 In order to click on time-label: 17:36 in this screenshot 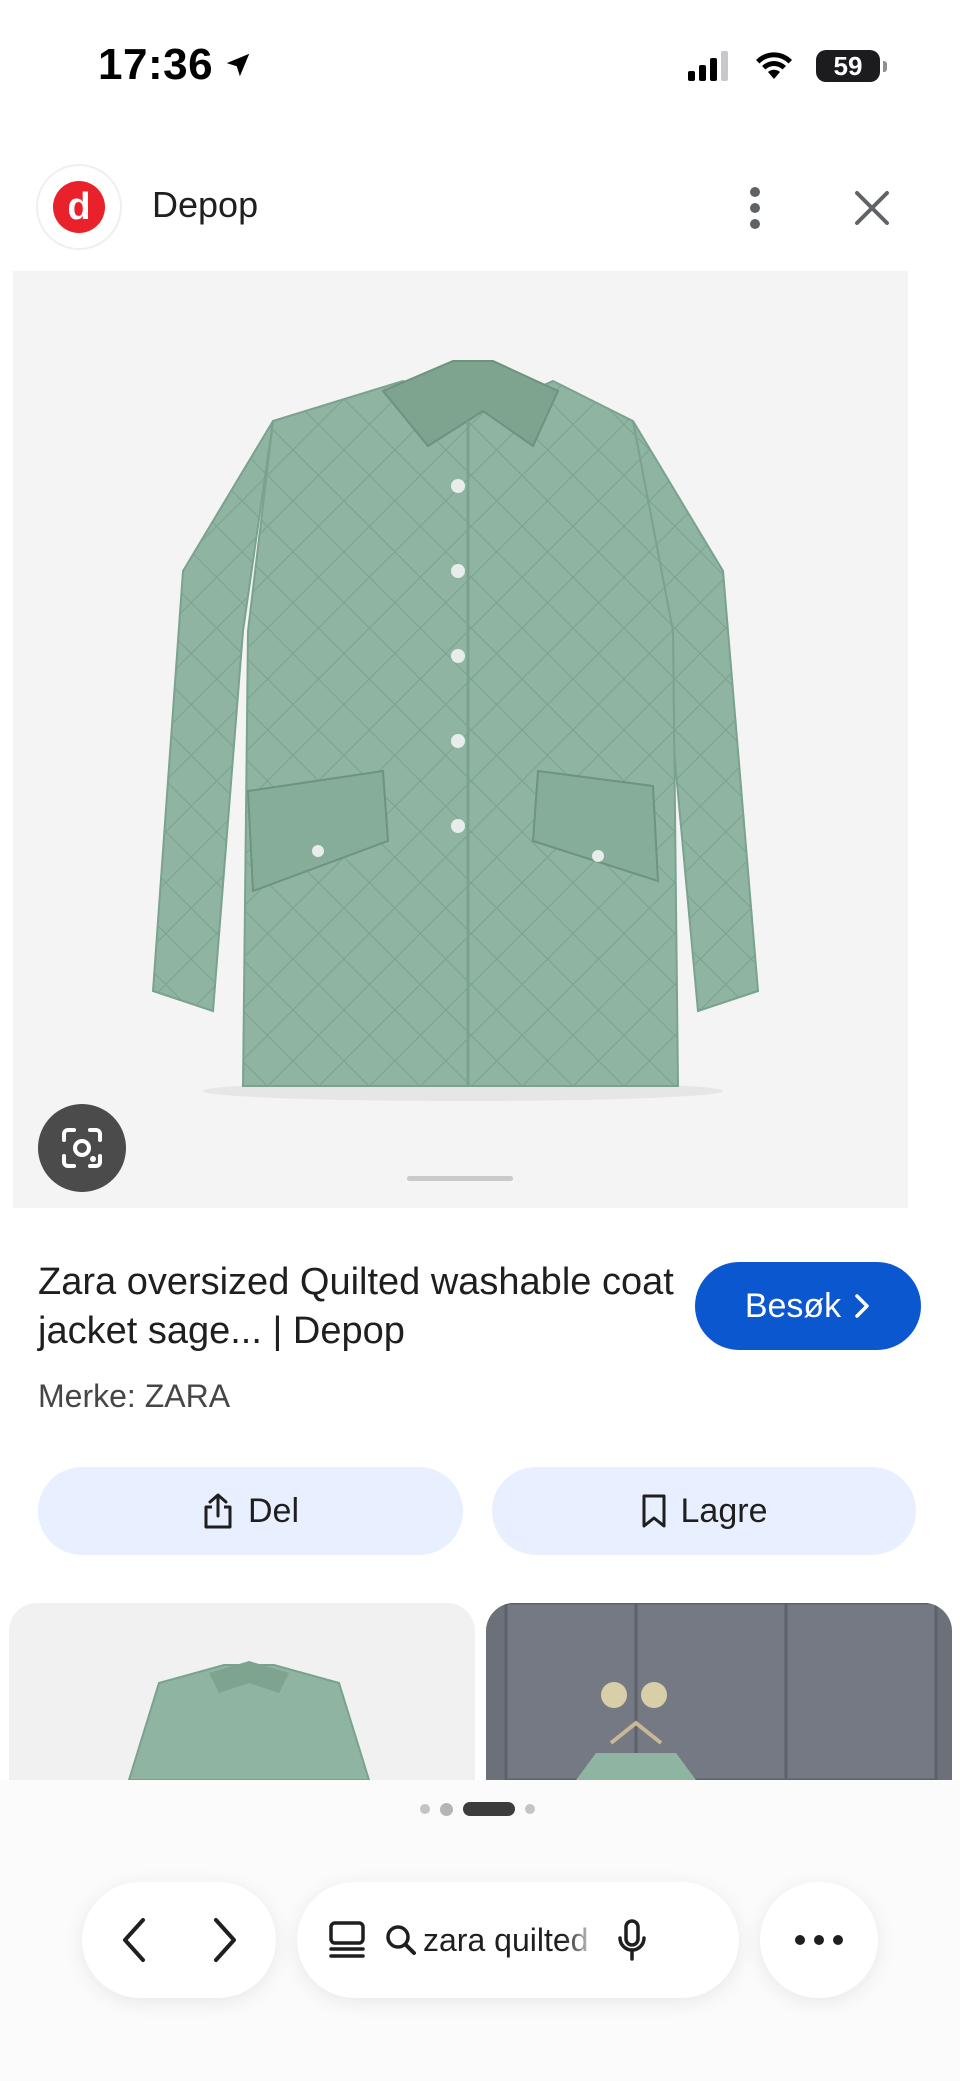, I will do `click(156, 64)`.